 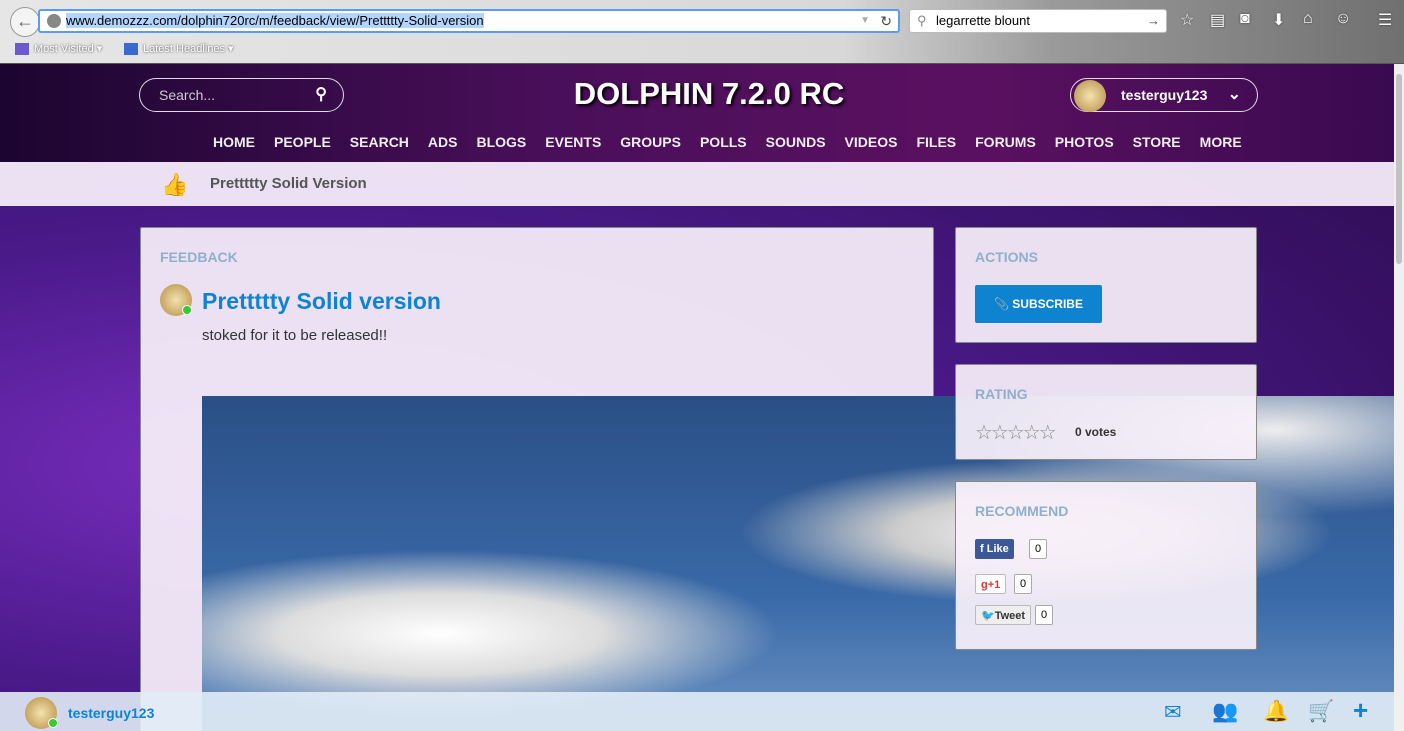 What do you see at coordinates (199, 257) in the screenshot?
I see `section-label: FEEDBACK` at bounding box center [199, 257].